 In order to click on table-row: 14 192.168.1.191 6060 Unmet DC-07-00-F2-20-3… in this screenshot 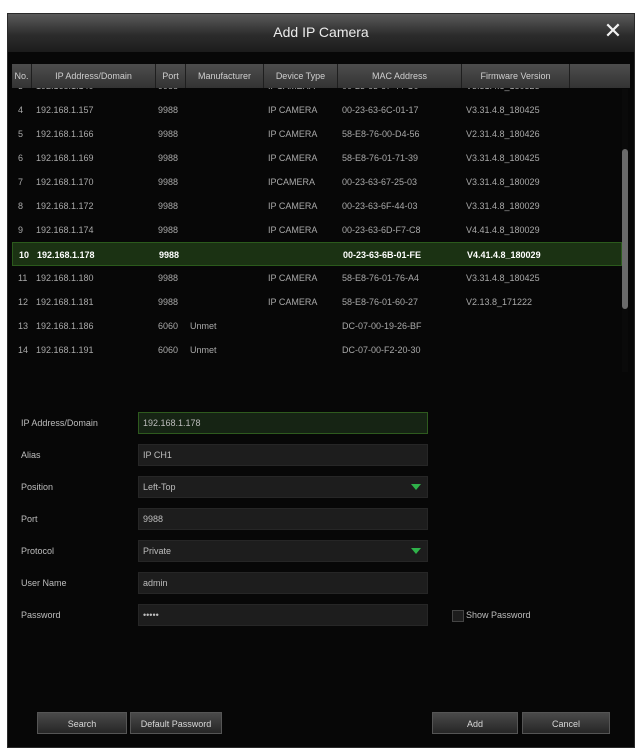, I will do `click(317, 350)`.